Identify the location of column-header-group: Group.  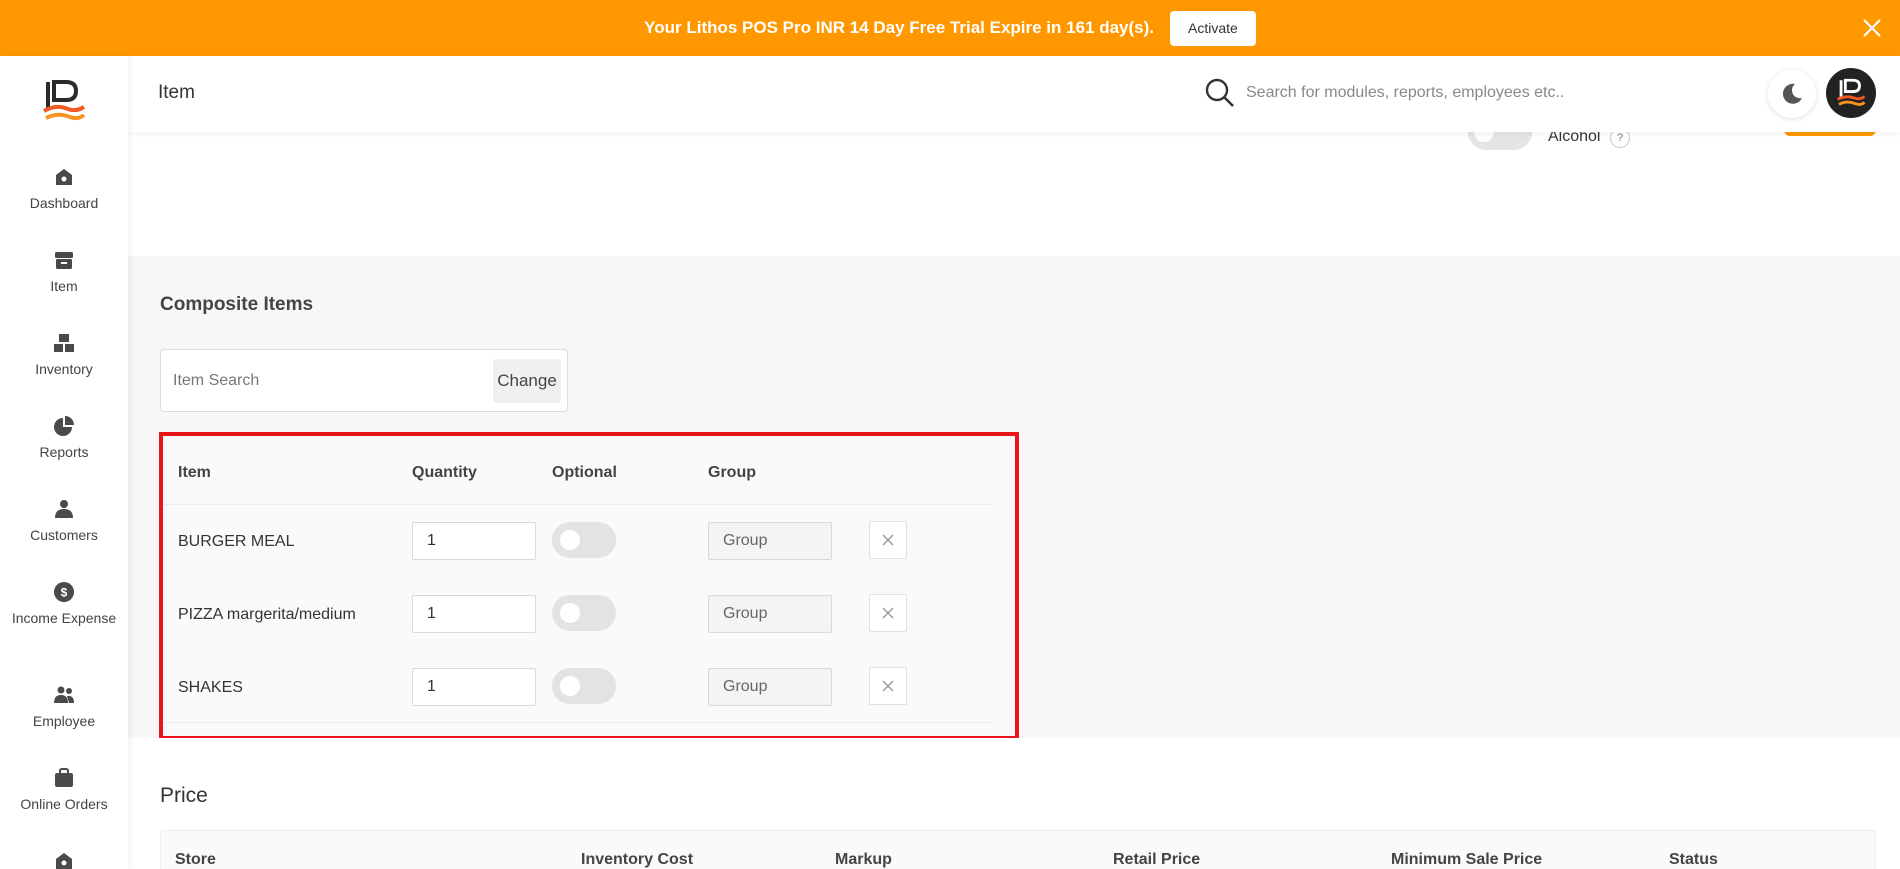
(732, 472).